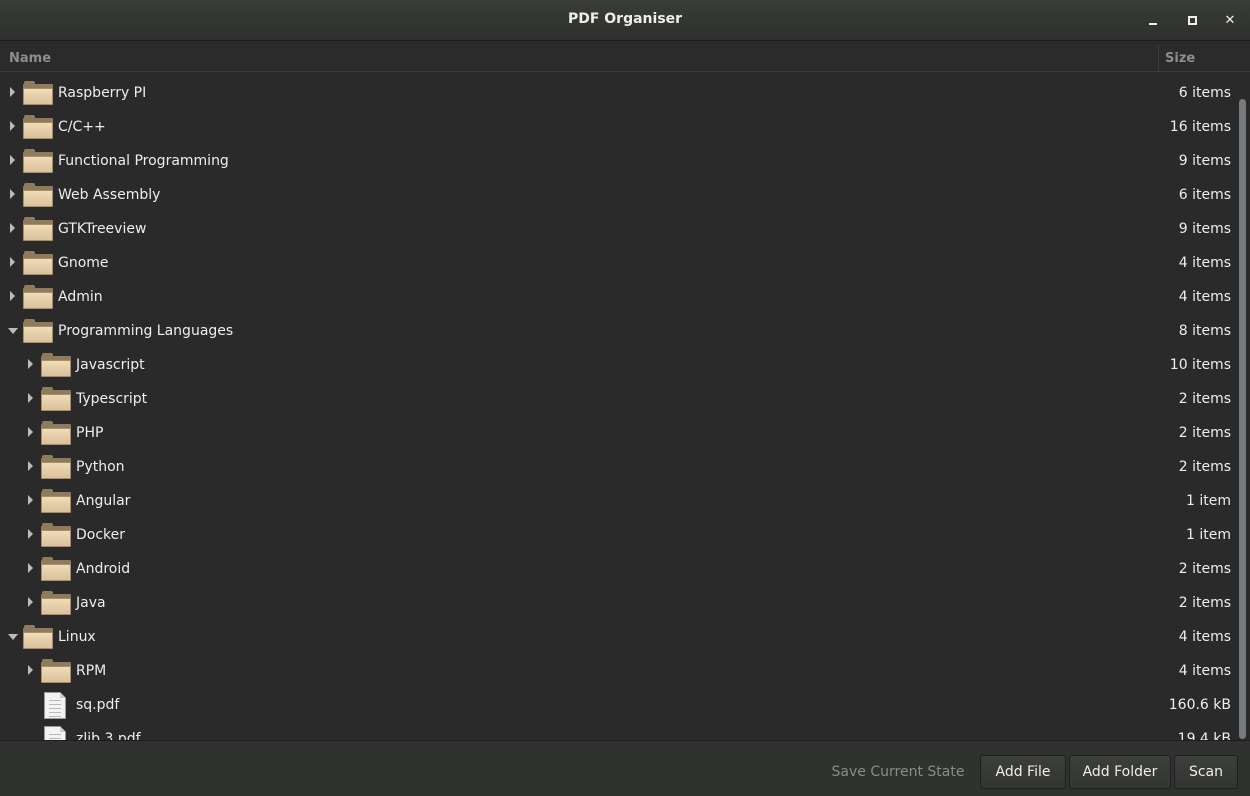  I want to click on tree-row-folder: Admin 4 items, so click(618, 297).